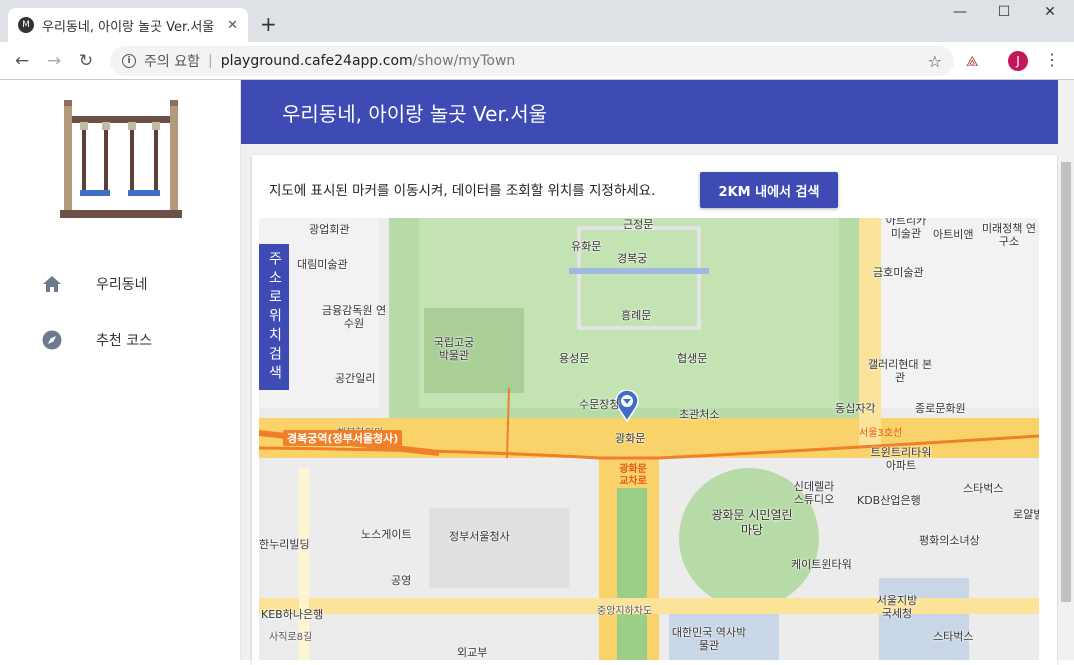 The height and width of the screenshot is (665, 1074). I want to click on browser-tab: M 우리동네, 아이랑 놀곳 Ver.서울 ✕, so click(128, 25).